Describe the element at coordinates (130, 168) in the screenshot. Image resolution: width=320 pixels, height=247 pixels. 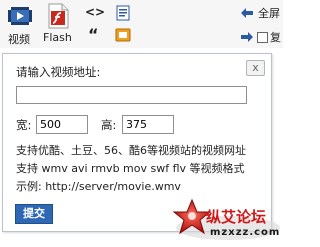
I see `supported-formats-text: 支持 wmv avi rmvb mov swf flv 等视频格式` at that location.